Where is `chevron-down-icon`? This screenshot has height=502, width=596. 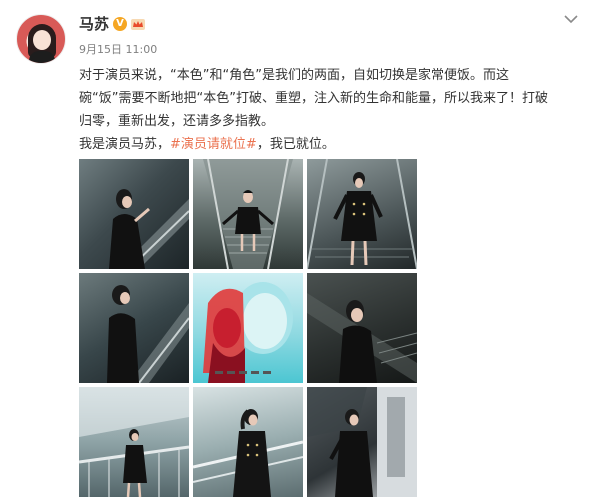
chevron-down-icon is located at coordinates (571, 19).